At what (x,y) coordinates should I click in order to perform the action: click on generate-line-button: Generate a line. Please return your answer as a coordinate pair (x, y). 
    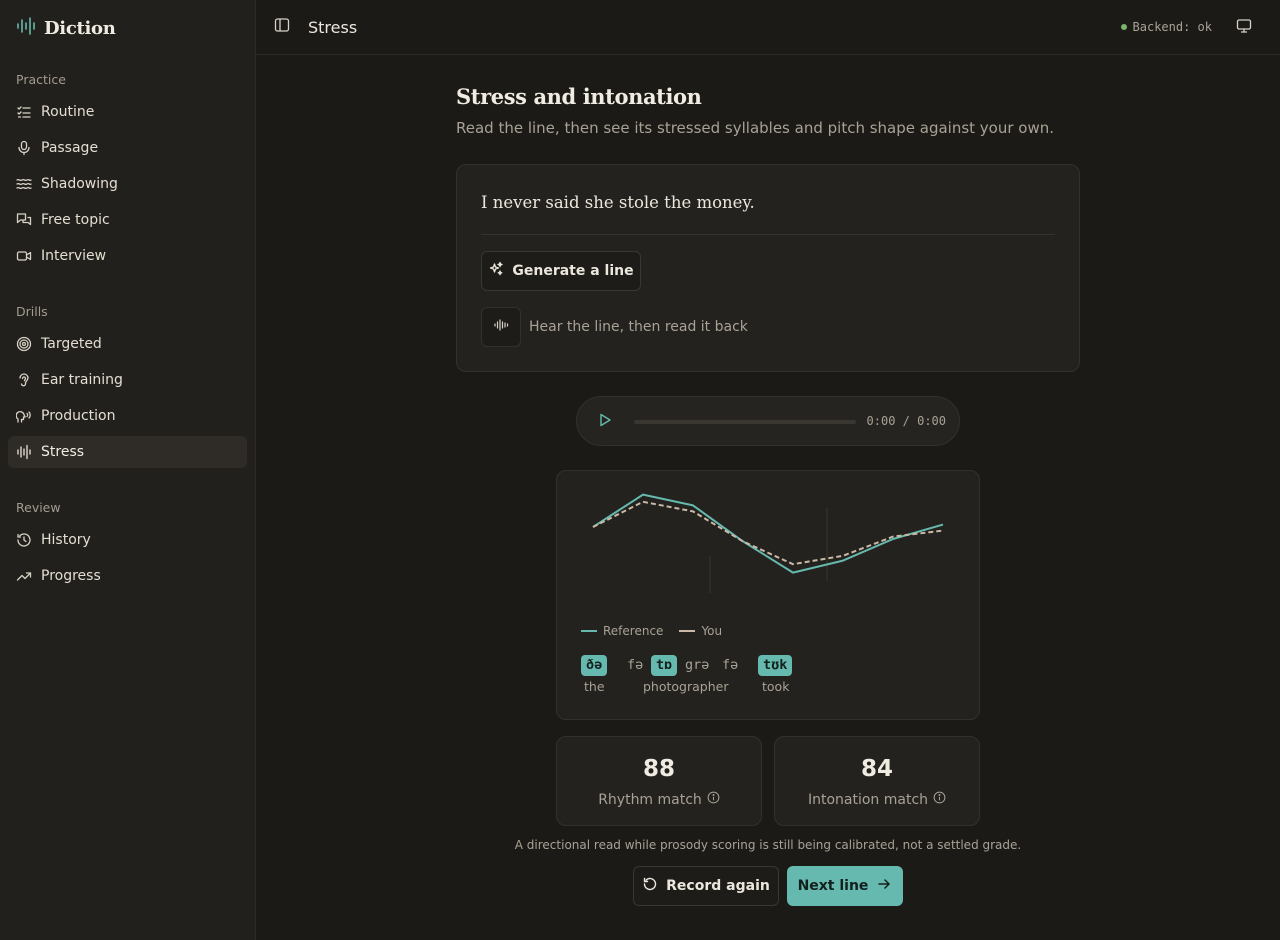
    Looking at the image, I should click on (561, 271).